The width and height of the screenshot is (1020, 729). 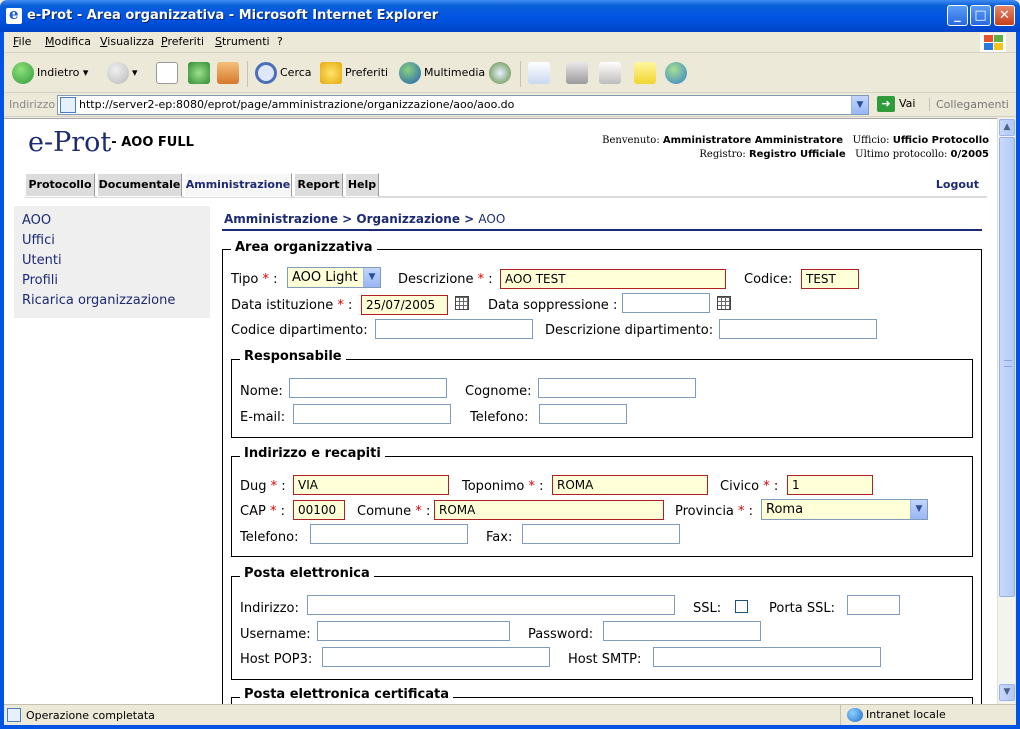 I want to click on media-icon, so click(x=410, y=73).